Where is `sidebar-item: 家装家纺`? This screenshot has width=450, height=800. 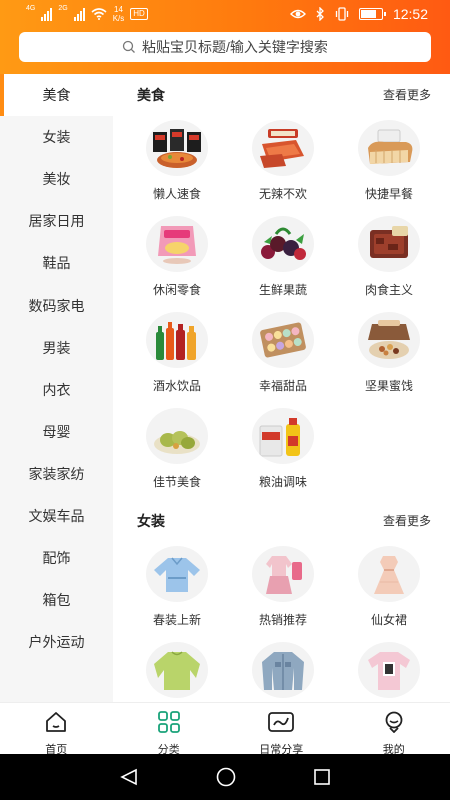
sidebar-item: 家装家纺 is located at coordinates (56, 474).